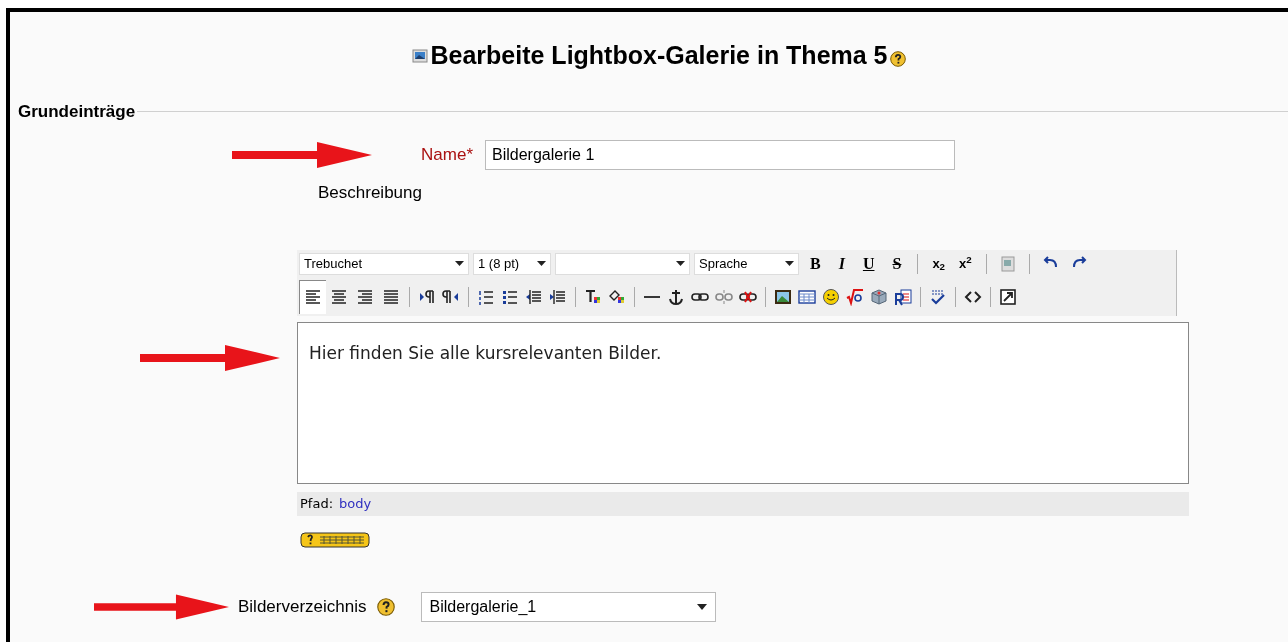 The height and width of the screenshot is (642, 1288). I want to click on keyboard-help-icon, so click(335, 539).